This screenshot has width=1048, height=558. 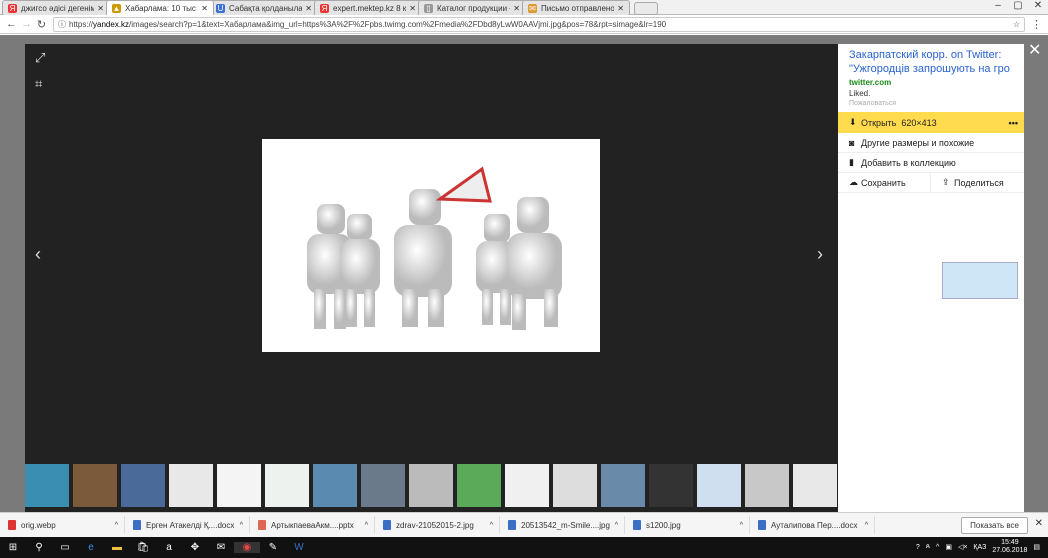 What do you see at coordinates (195, 547) in the screenshot?
I see `dropbox-icon: ✥` at bounding box center [195, 547].